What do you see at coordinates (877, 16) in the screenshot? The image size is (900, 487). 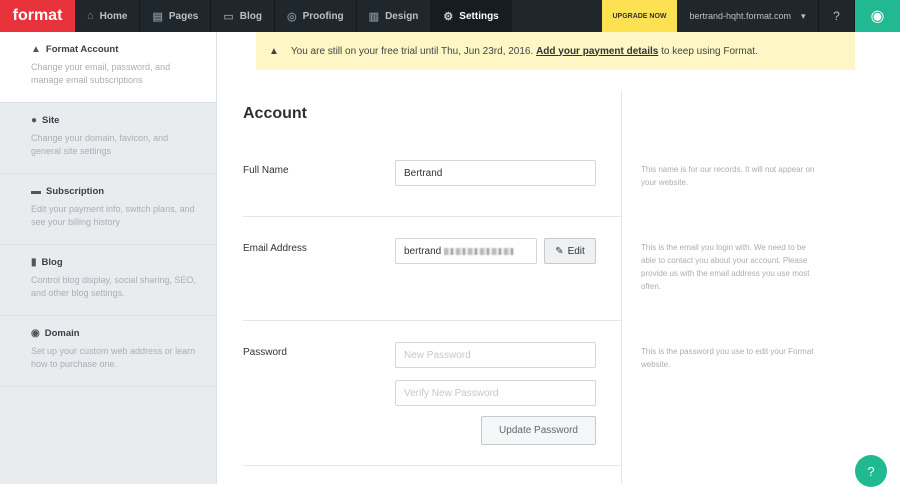 I see `eye-icon: ◉` at bounding box center [877, 16].